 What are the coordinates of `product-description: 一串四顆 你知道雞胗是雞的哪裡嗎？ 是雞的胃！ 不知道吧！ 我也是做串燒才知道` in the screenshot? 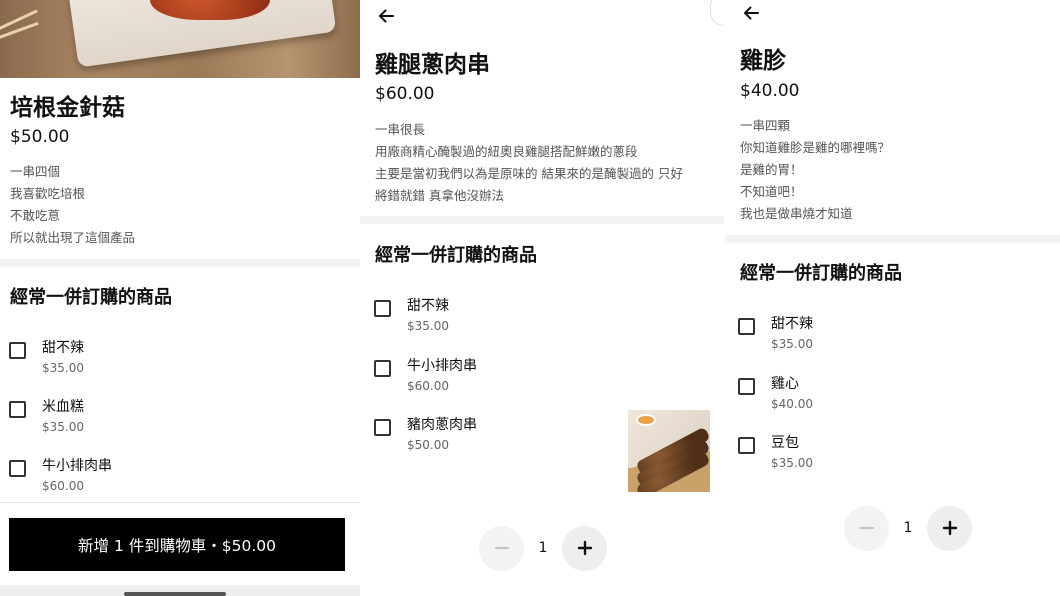 It's located at (815, 170).